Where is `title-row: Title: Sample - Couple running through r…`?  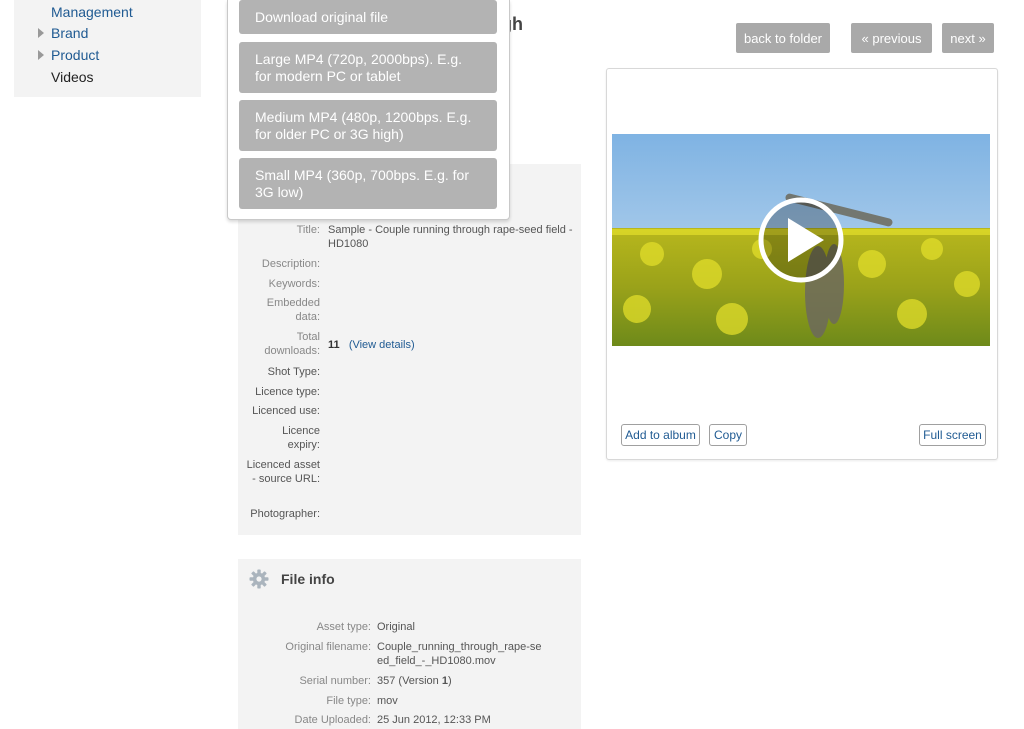
title-row: Title: Sample - Couple running through r… is located at coordinates (408, 238).